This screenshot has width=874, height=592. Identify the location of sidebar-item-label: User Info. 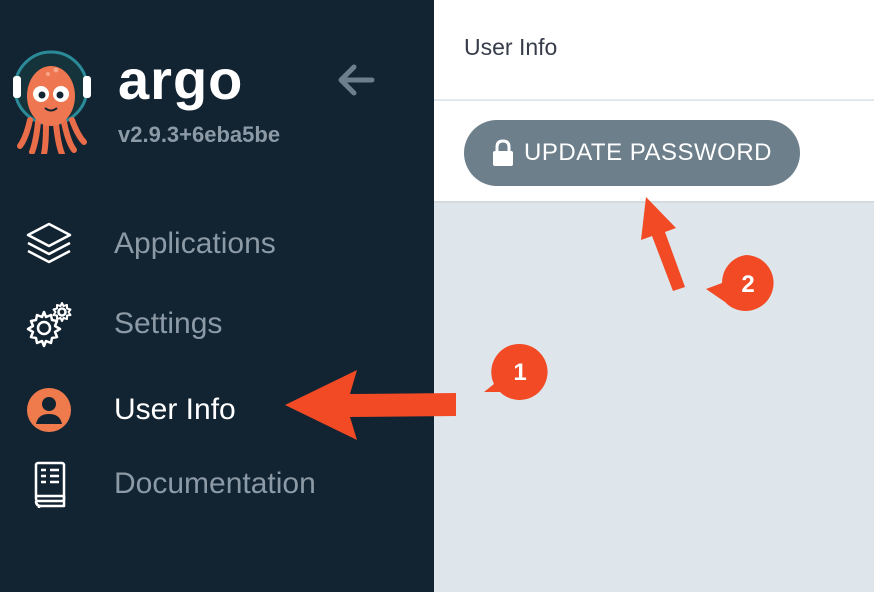
(175, 409).